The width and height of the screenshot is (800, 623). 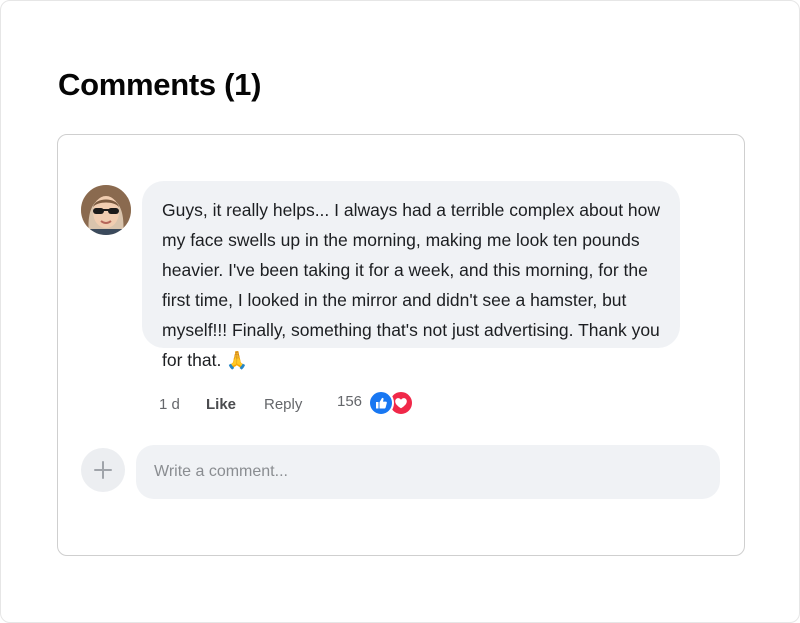 I want to click on add-comment-avatar, so click(x=103, y=470).